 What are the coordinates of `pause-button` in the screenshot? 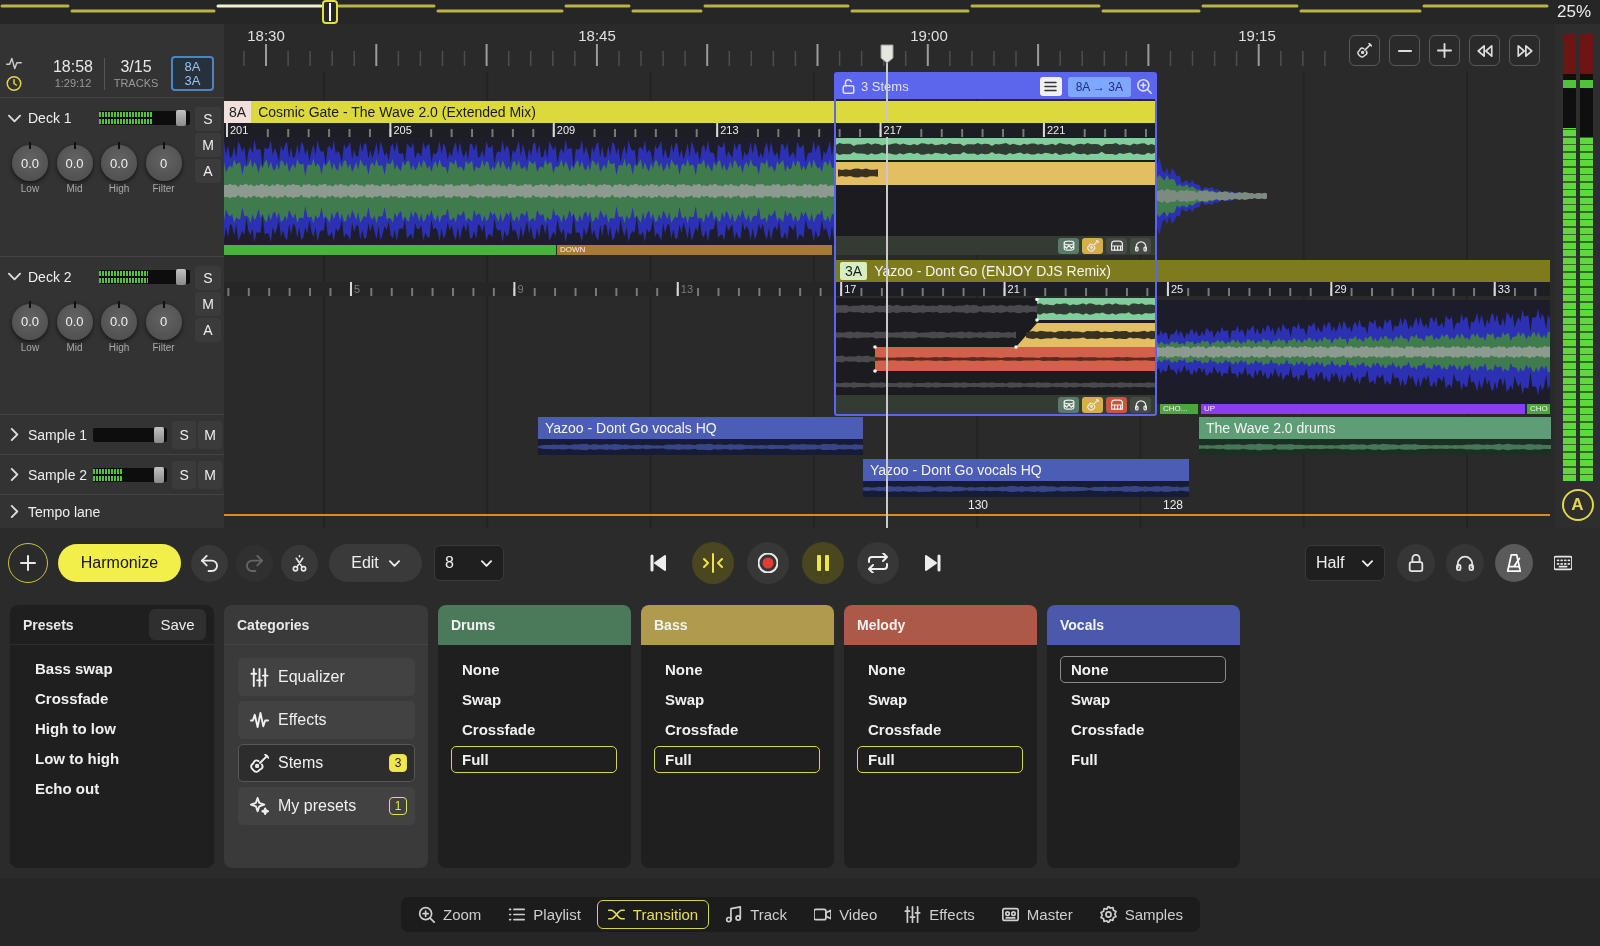 It's located at (823, 563).